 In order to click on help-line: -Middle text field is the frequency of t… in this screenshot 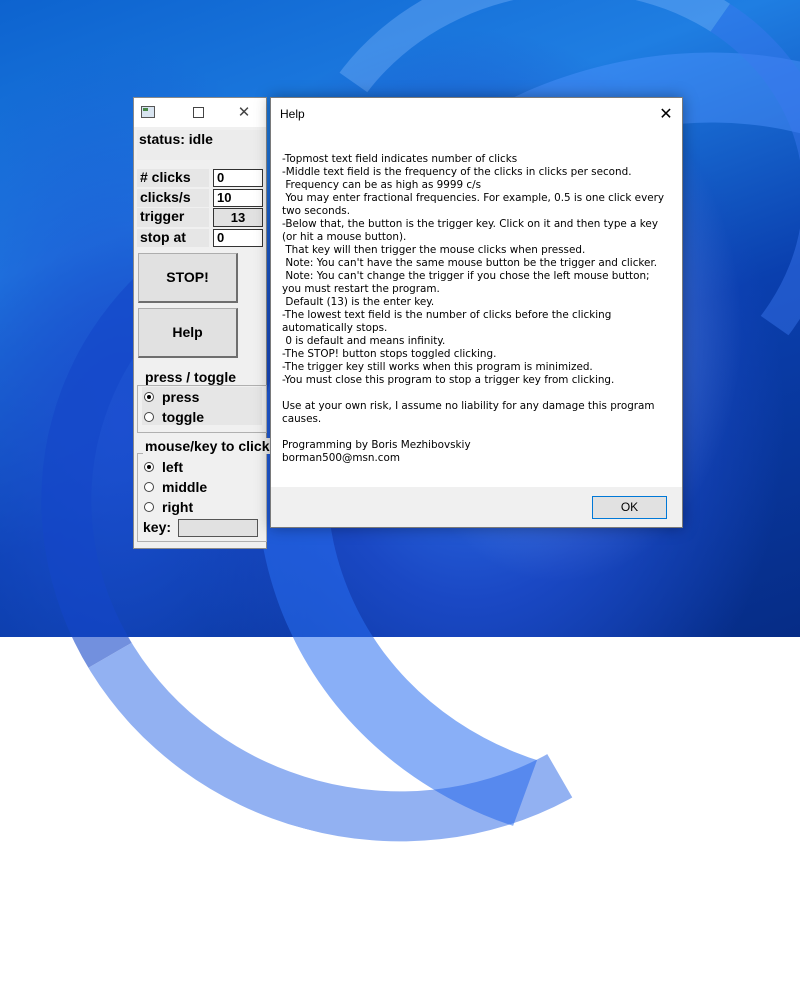, I will do `click(457, 172)`.